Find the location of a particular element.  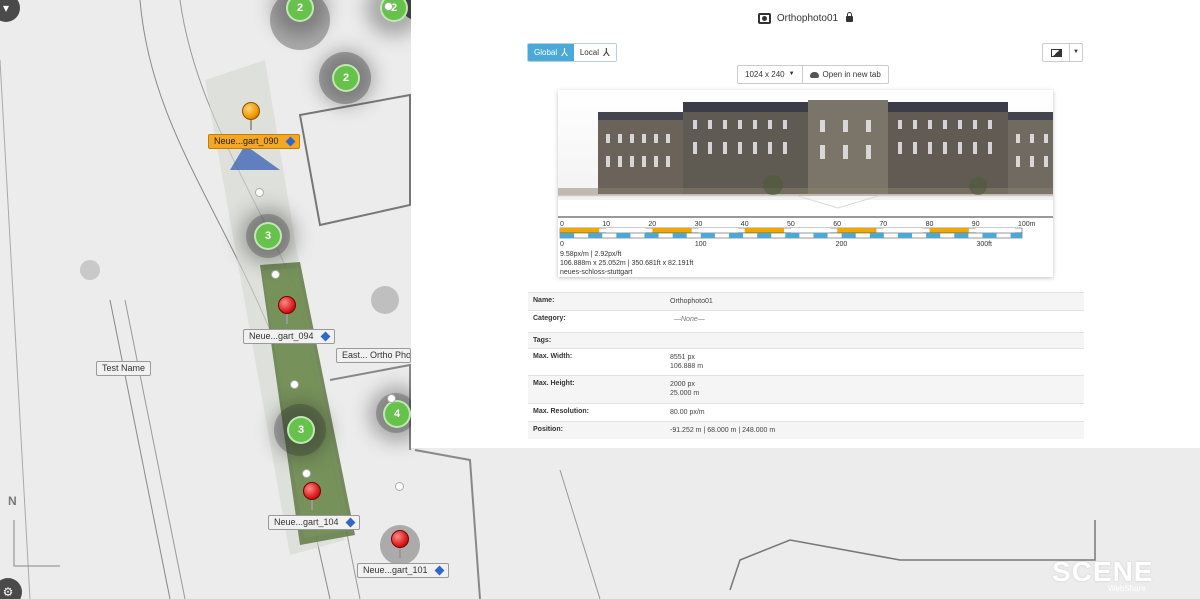

property-value-line: 2000 px is located at coordinates (682, 384).